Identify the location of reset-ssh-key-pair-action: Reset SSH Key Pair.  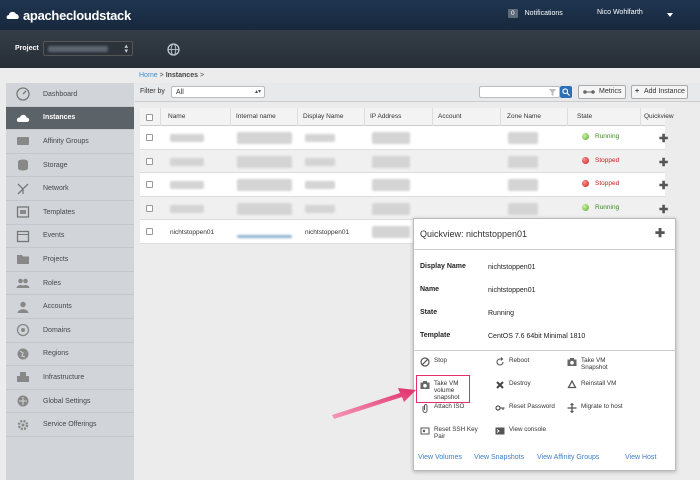
(451, 433).